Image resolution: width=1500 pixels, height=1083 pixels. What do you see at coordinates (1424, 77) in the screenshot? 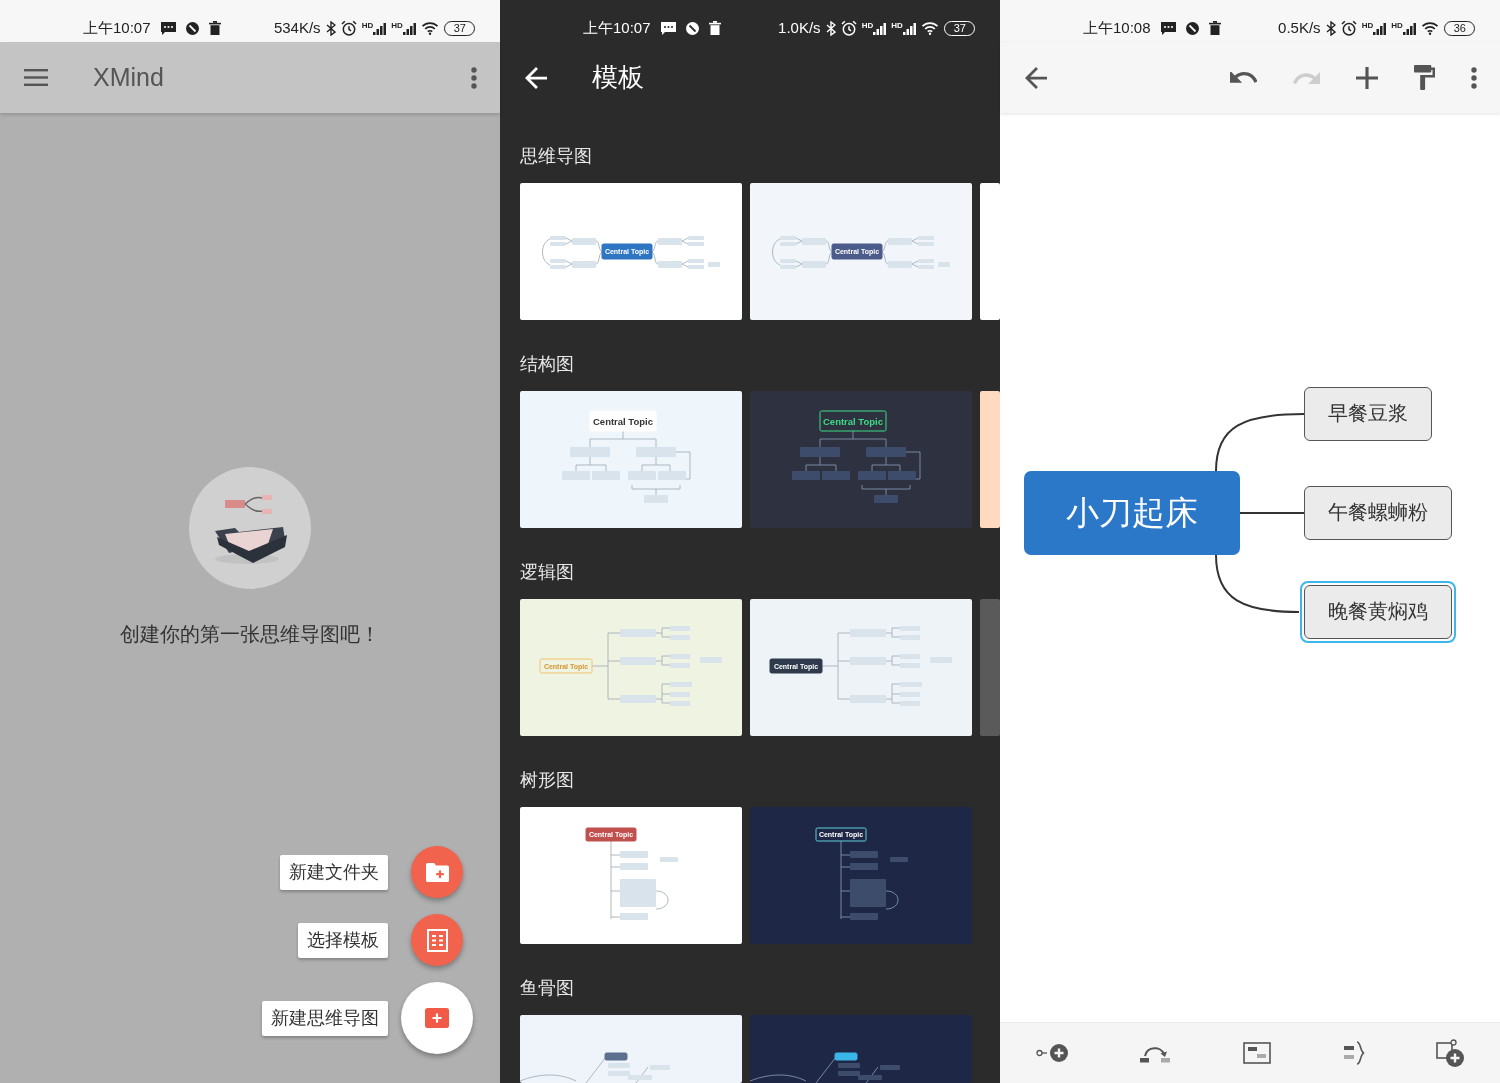
I see `paint-roller-icon` at bounding box center [1424, 77].